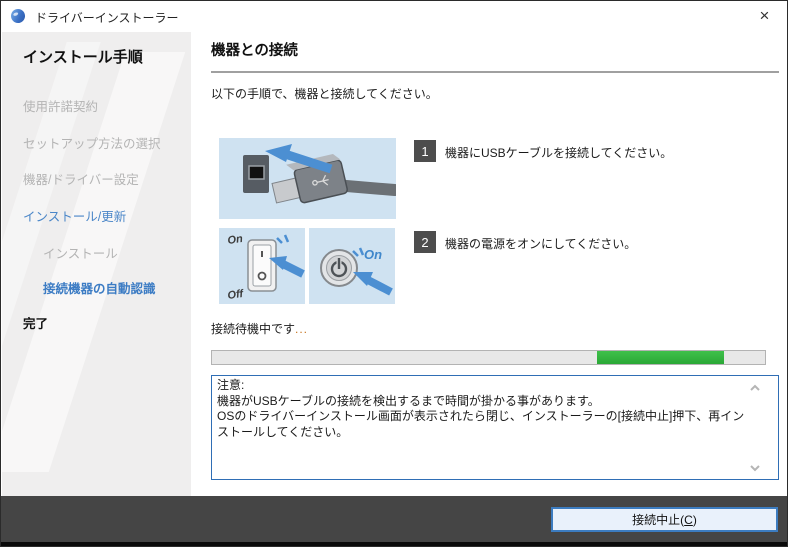 The height and width of the screenshot is (547, 788). I want to click on step-1-number: 1, so click(425, 151).